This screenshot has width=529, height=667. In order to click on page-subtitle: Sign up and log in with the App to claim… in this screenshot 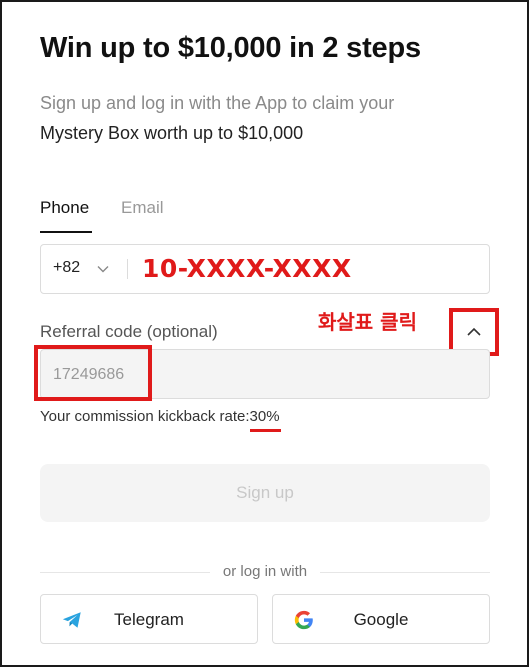, I will do `click(270, 118)`.